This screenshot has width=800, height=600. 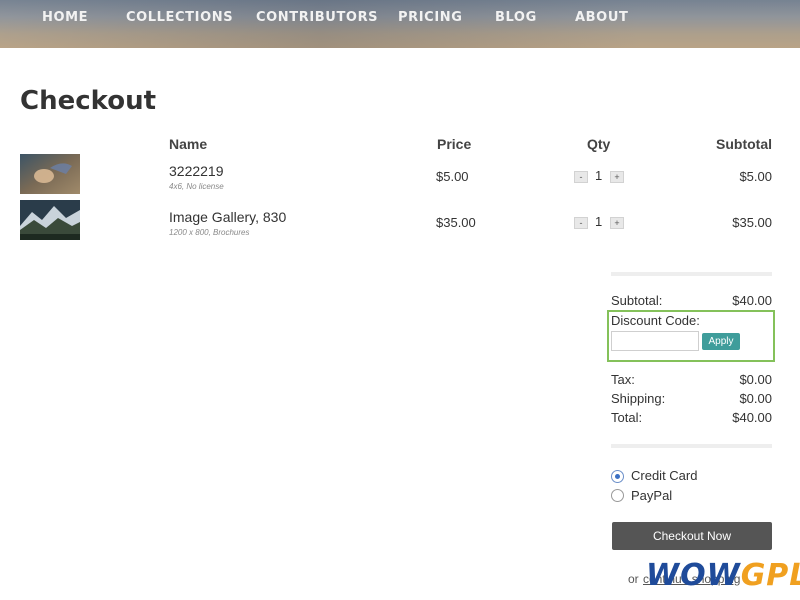 What do you see at coordinates (655, 320) in the screenshot?
I see `discount-label: Discount Code:` at bounding box center [655, 320].